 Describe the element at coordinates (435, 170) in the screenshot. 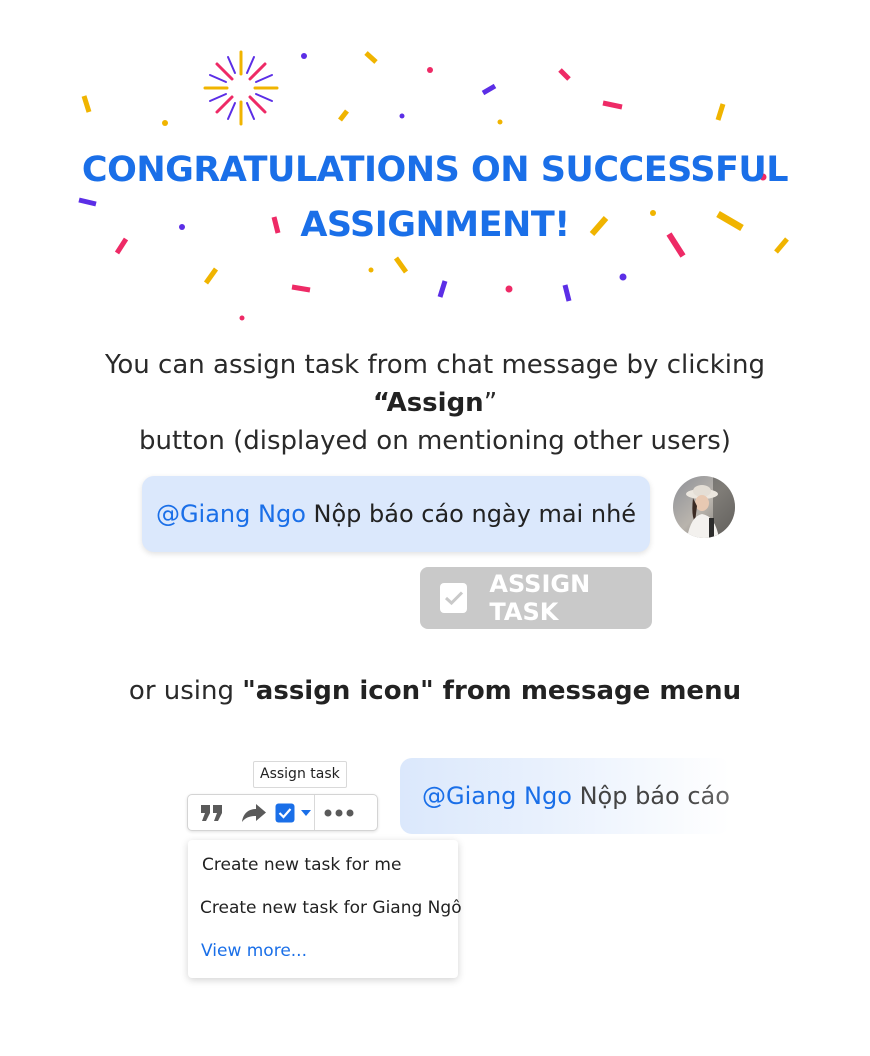

I see `title-line-1: CONGRATULATIONS ON SUCCESSFUL` at that location.